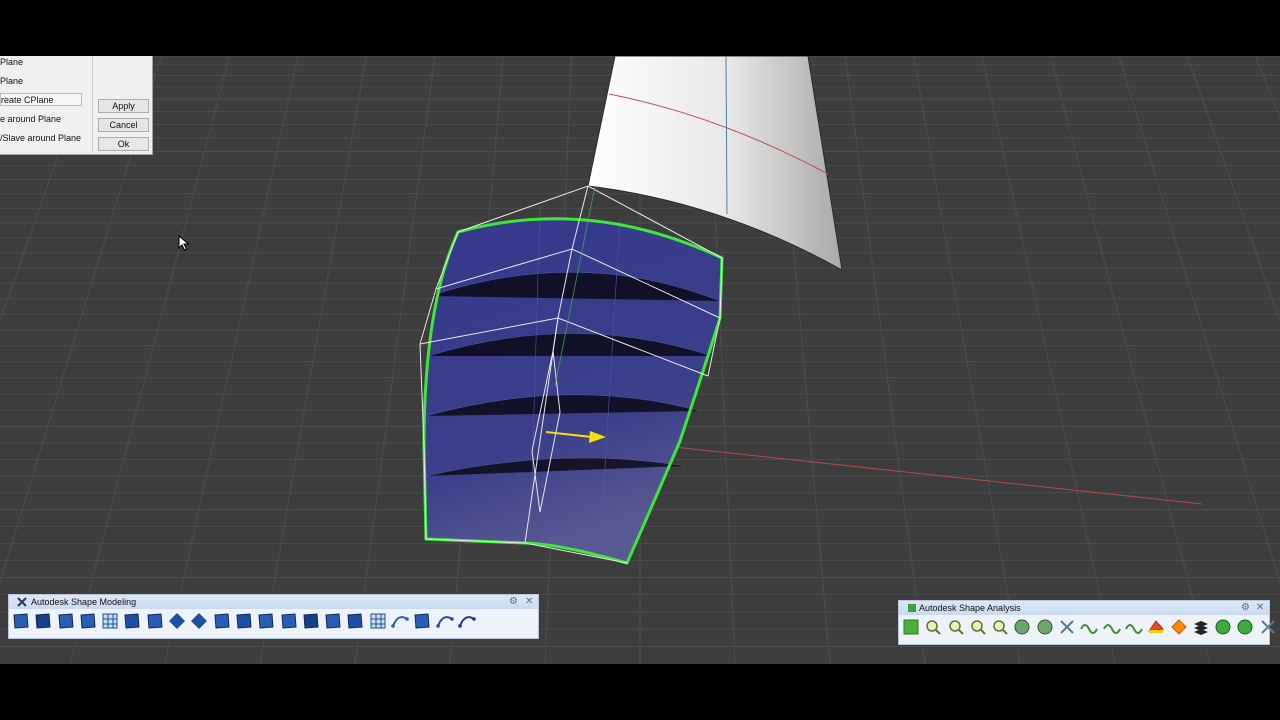 The width and height of the screenshot is (1280, 720). I want to click on spline-icon, so click(467, 621).